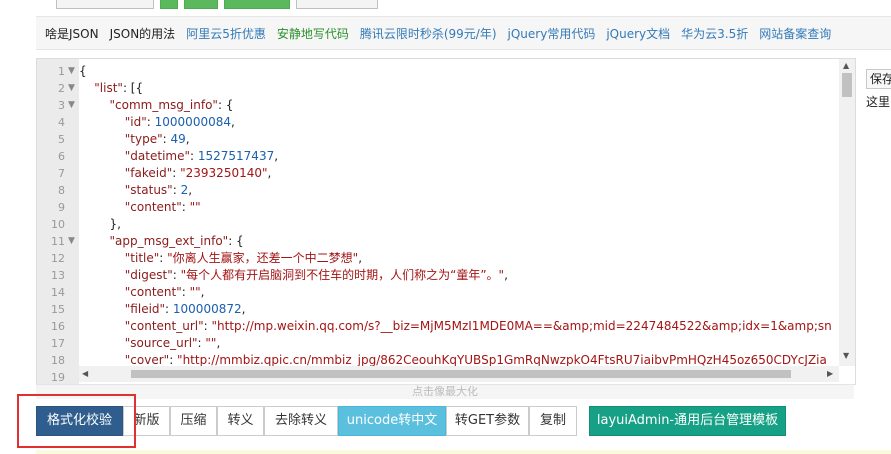 Image resolution: width=891 pixels, height=454 pixels. What do you see at coordinates (446, 241) in the screenshot?
I see `code-line: 11 ▼ "app_msg_ext_info": {` at bounding box center [446, 241].